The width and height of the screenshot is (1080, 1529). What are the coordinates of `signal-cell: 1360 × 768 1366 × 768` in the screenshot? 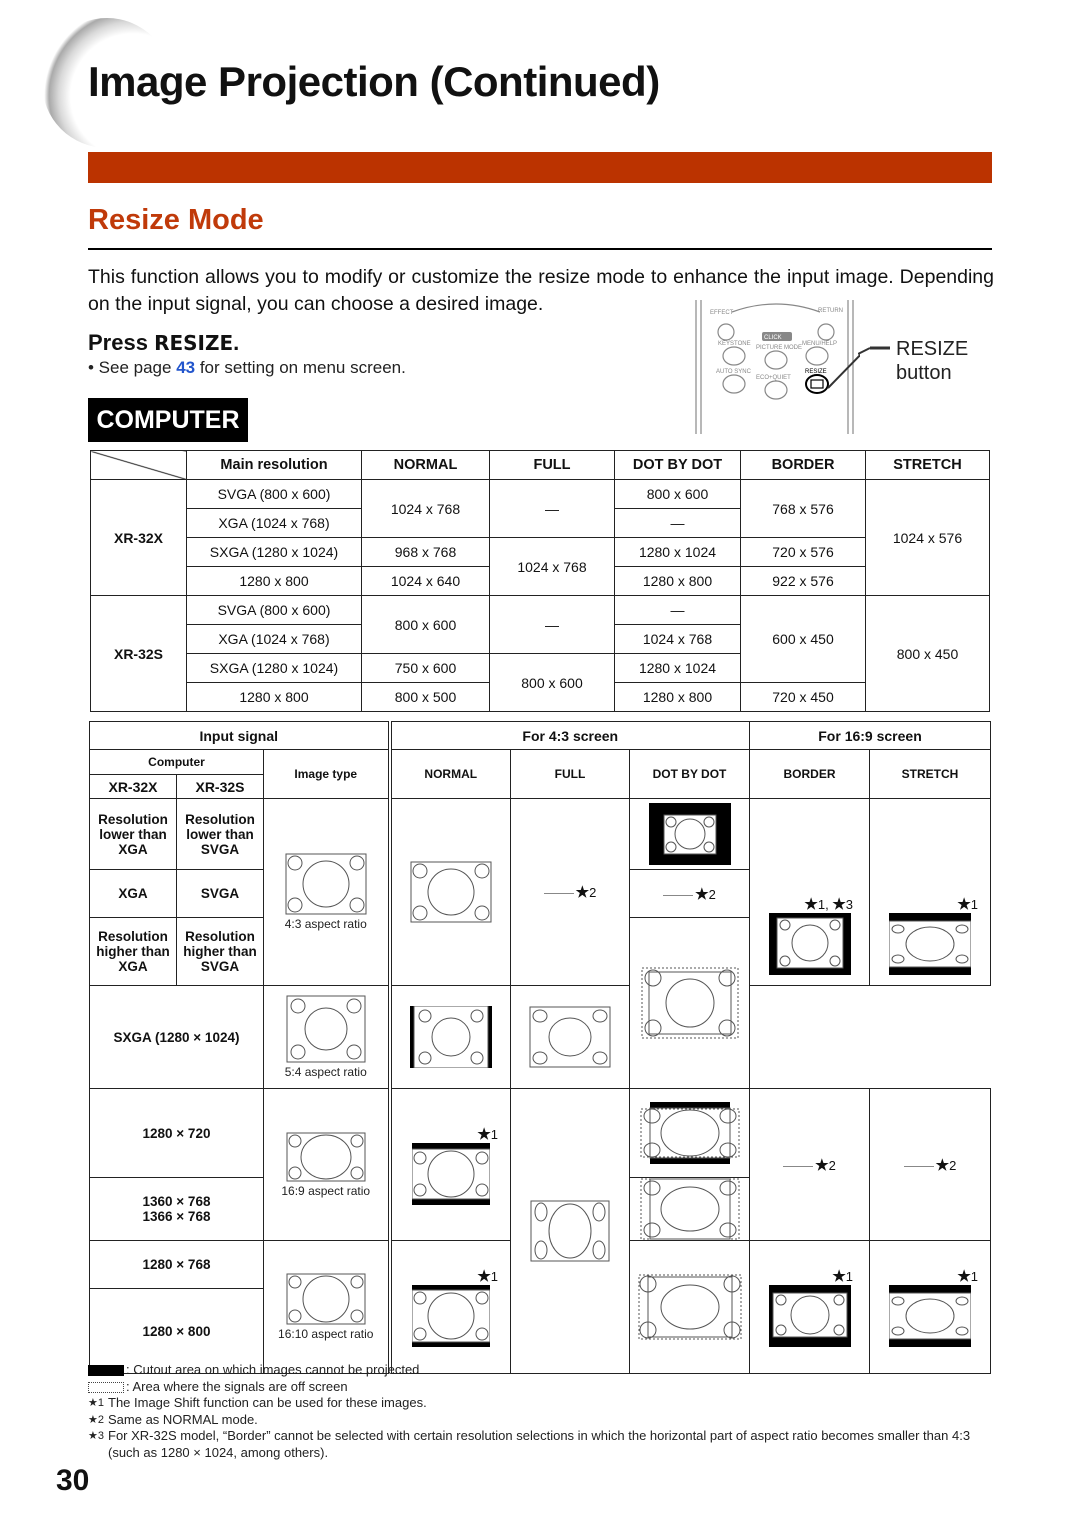 It's located at (176, 1209).